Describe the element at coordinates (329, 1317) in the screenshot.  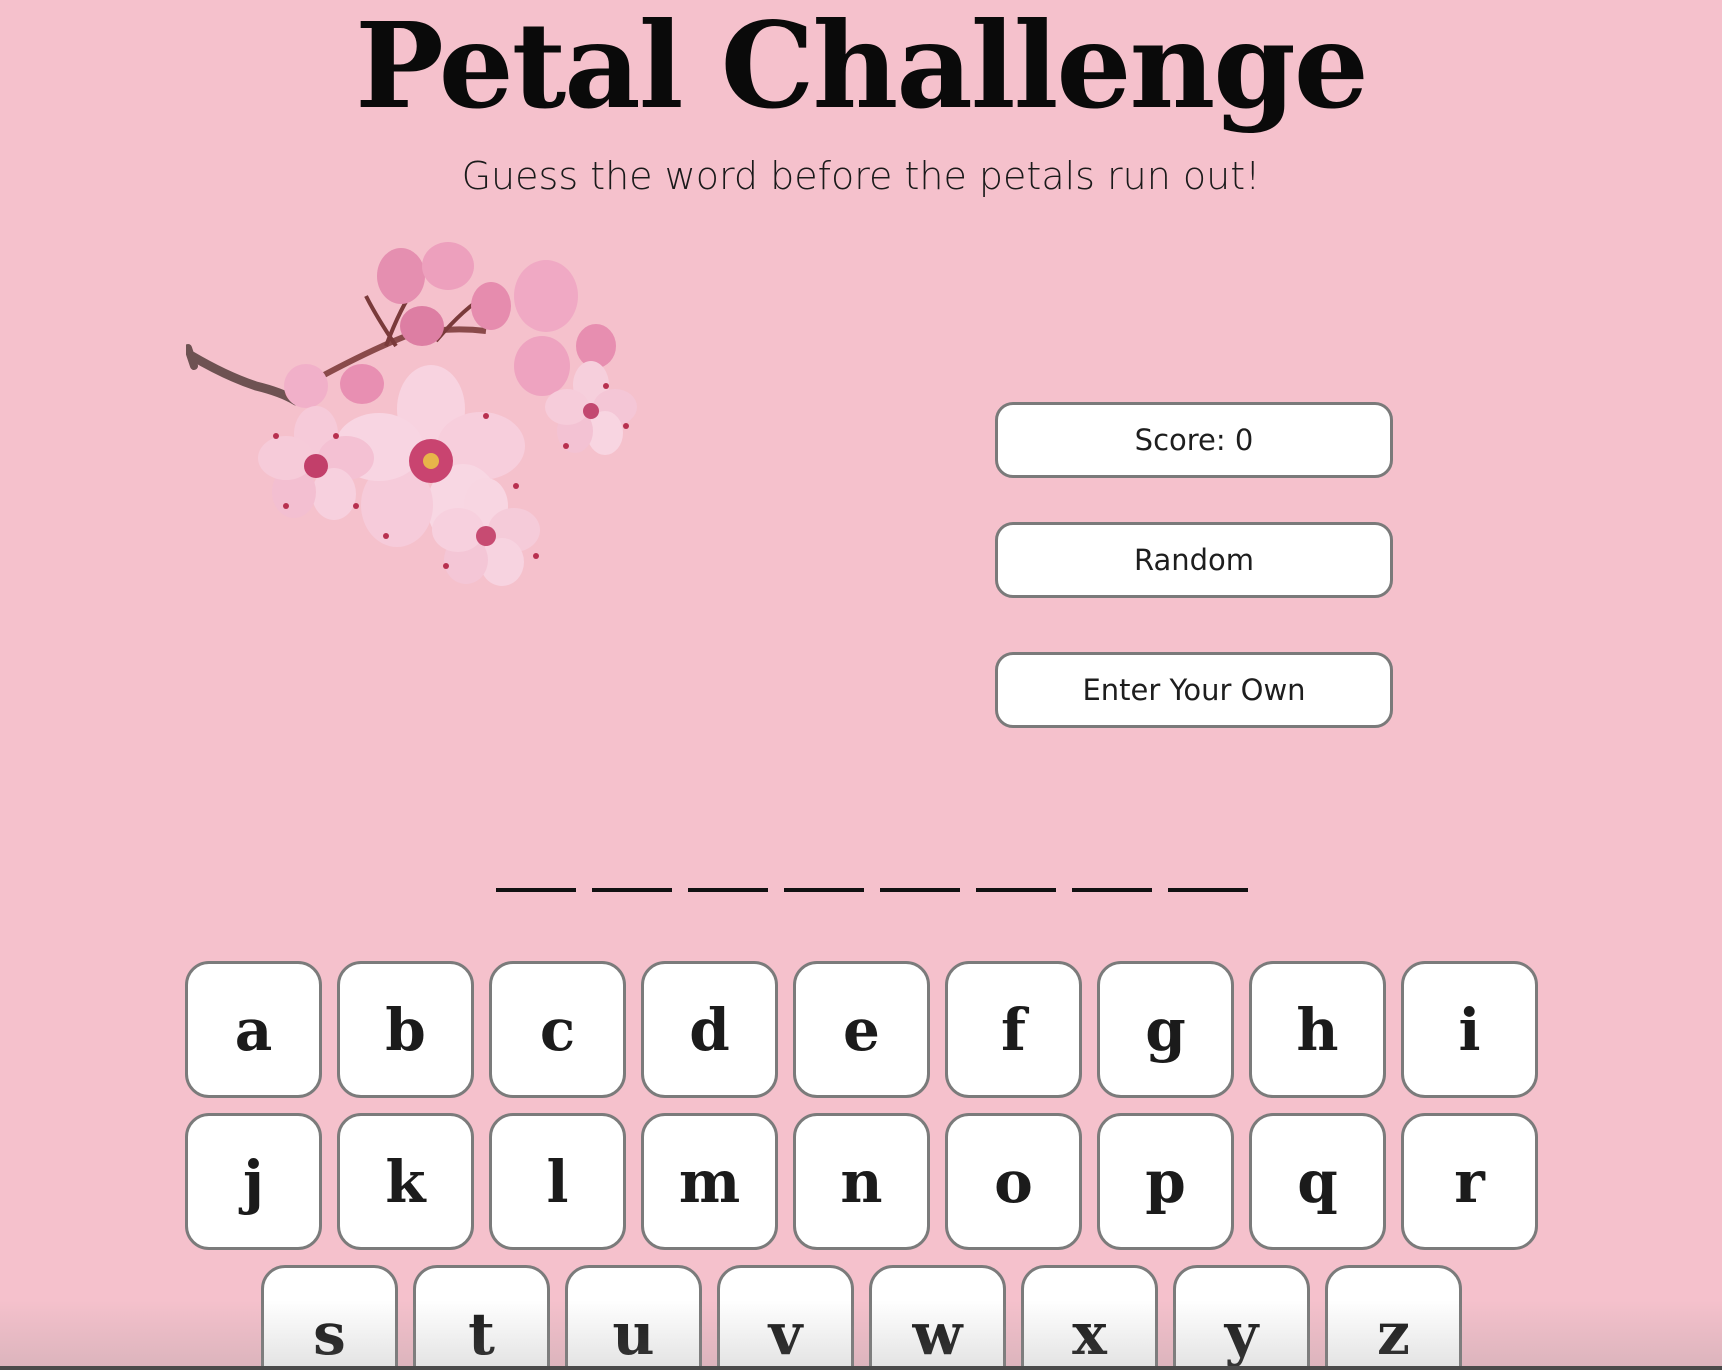
I see `key-s: s` at that location.